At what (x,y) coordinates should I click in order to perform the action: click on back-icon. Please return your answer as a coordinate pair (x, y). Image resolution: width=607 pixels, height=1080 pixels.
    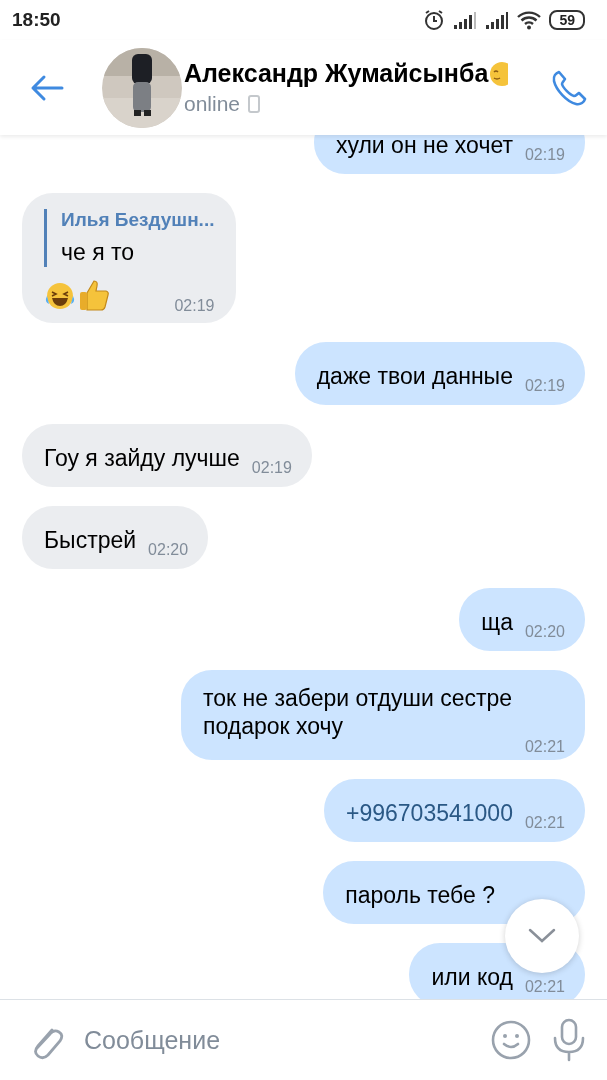
    Looking at the image, I should click on (47, 87).